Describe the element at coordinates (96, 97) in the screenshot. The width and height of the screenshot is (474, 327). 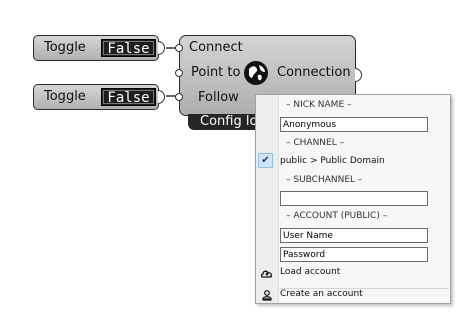
I see `toggle-2: Toggle False` at that location.